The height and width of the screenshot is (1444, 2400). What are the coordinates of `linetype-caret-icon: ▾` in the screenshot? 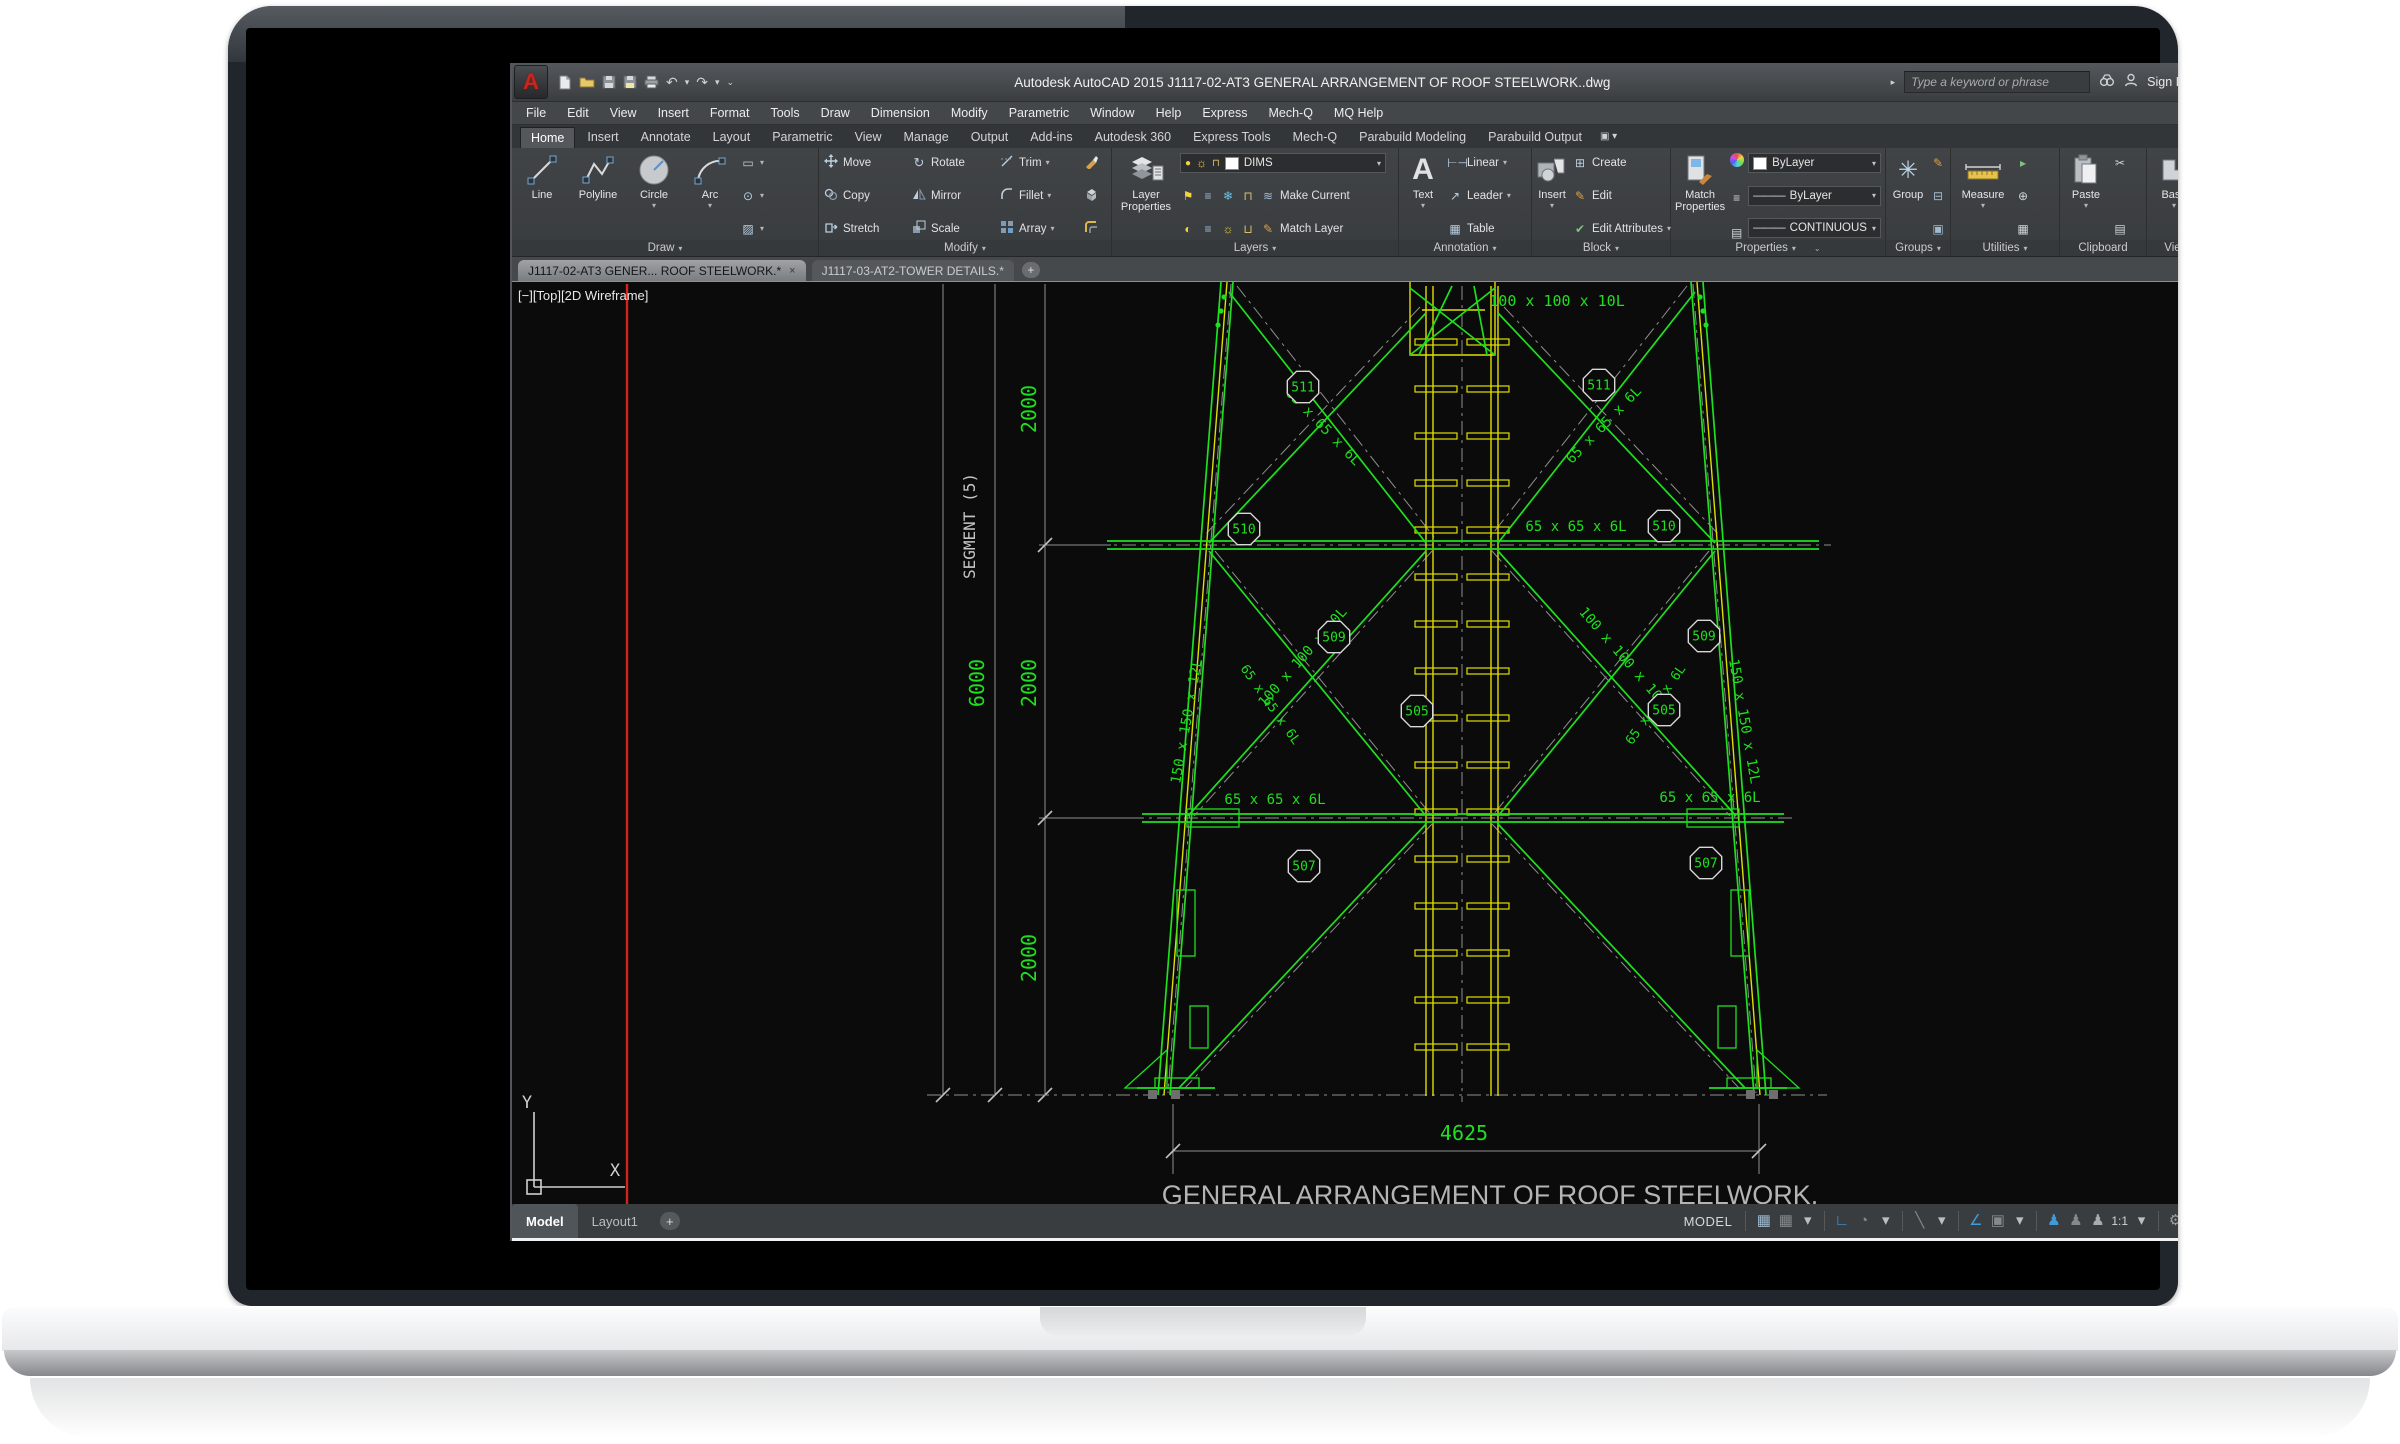 It's located at (1874, 228).